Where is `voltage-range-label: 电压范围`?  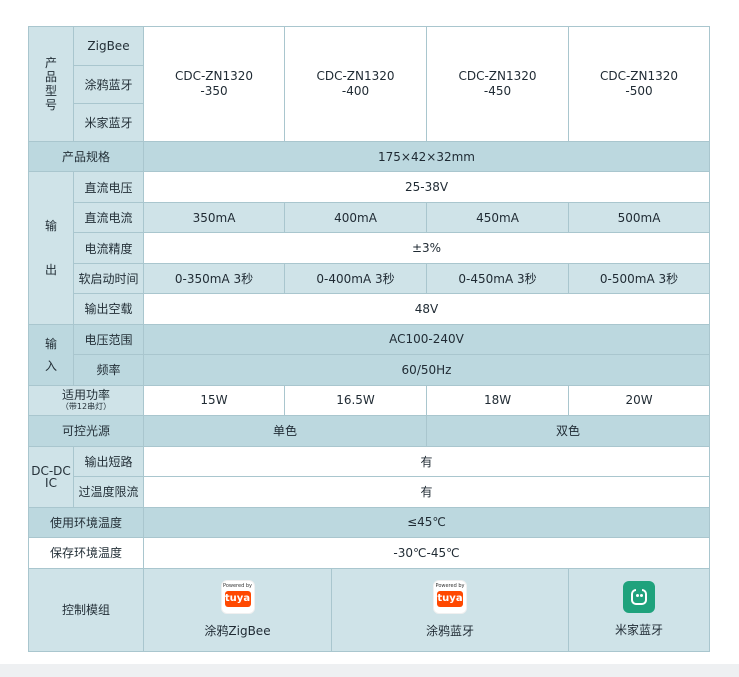 voltage-range-label: 电压范围 is located at coordinates (108, 339).